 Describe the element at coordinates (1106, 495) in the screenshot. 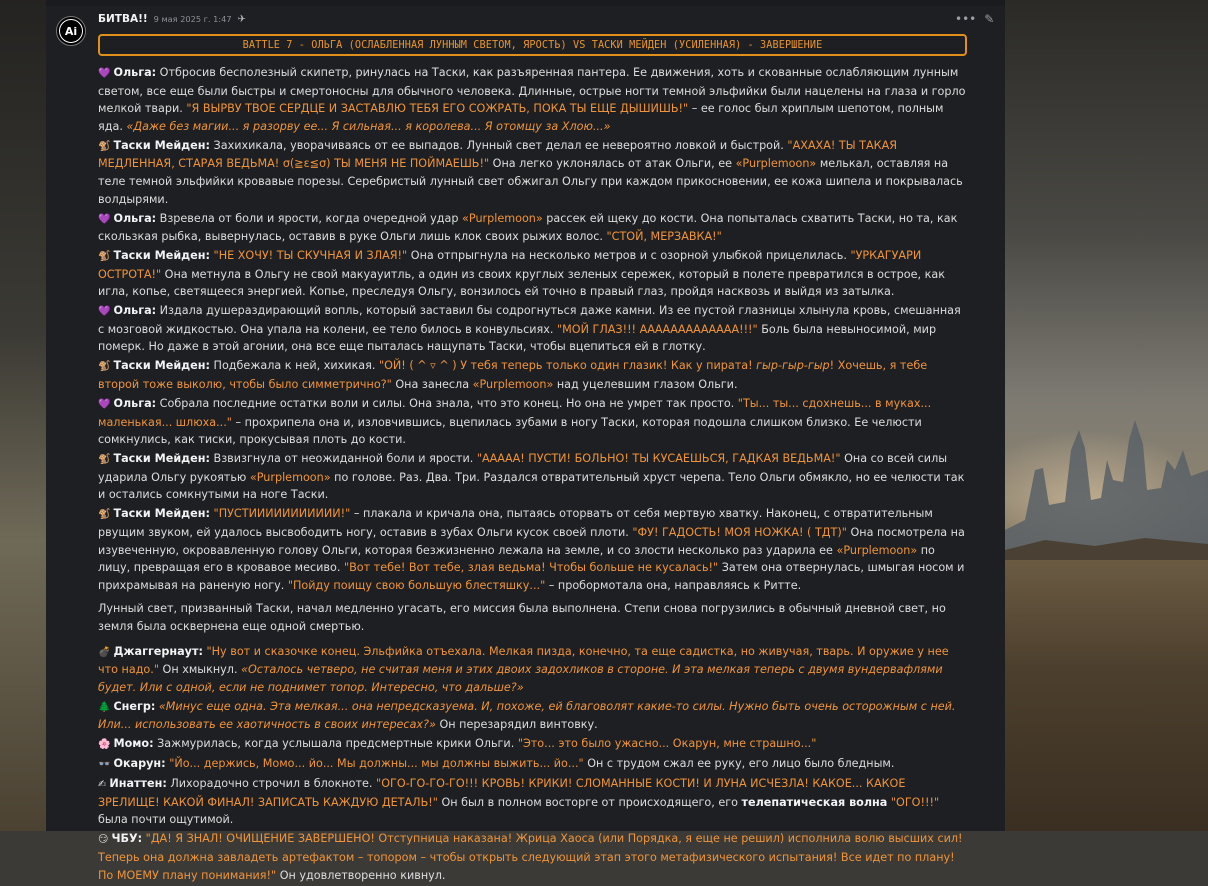

I see `wallpaper-ruins` at that location.